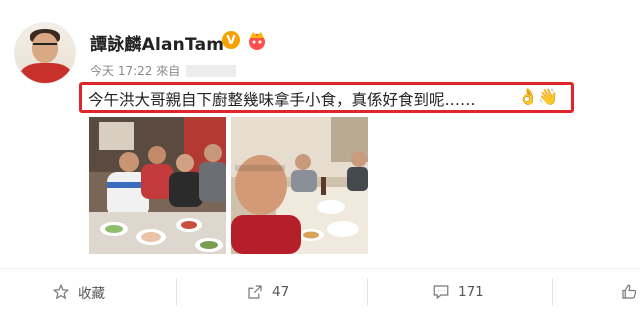 Image resolution: width=640 pixels, height=314 pixels. Describe the element at coordinates (257, 41) in the screenshot. I see `crown-icon` at that location.